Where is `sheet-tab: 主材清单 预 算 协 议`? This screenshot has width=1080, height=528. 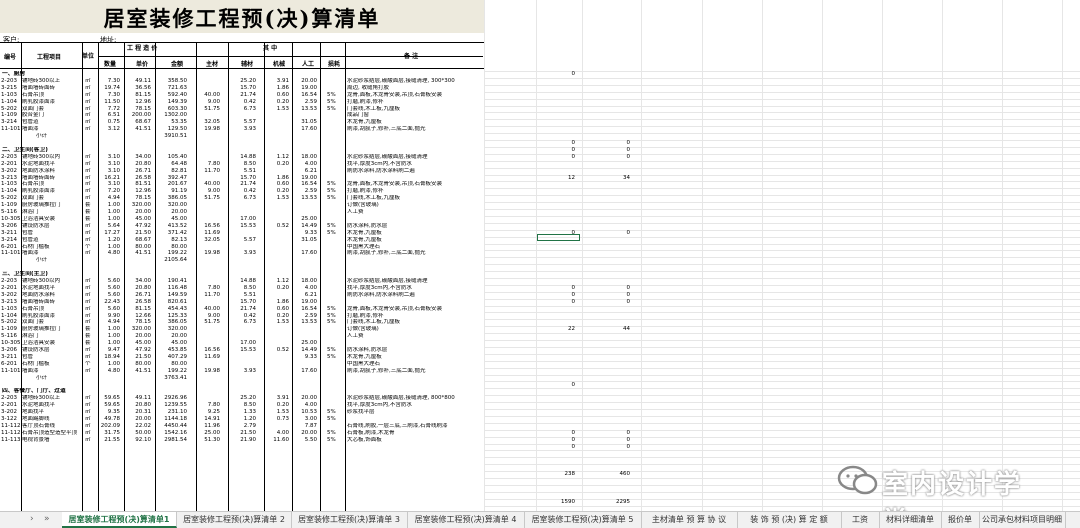 sheet-tab: 主材清单 预 算 协 议 is located at coordinates (689, 520).